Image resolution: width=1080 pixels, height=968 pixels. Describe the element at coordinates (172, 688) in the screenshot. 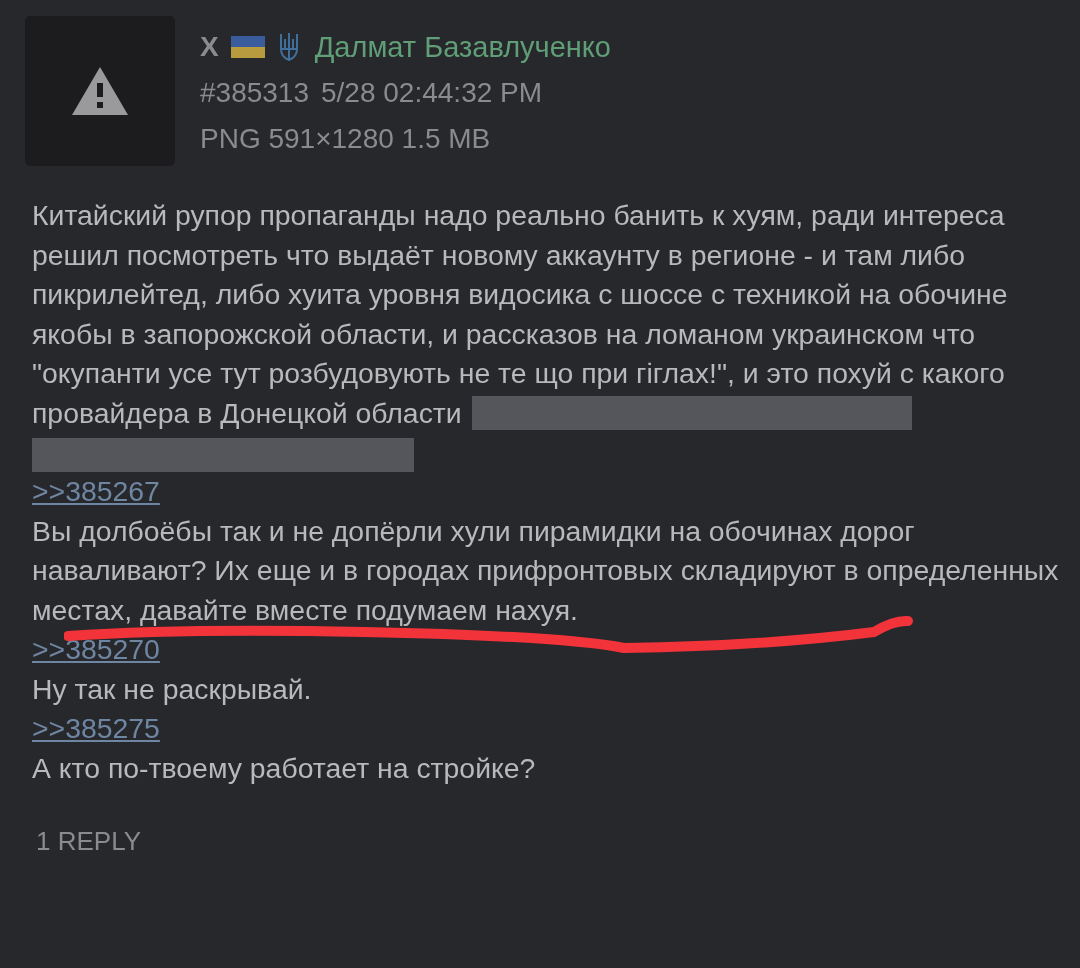

I see `post-text: Ну так не раскрывай.` at that location.